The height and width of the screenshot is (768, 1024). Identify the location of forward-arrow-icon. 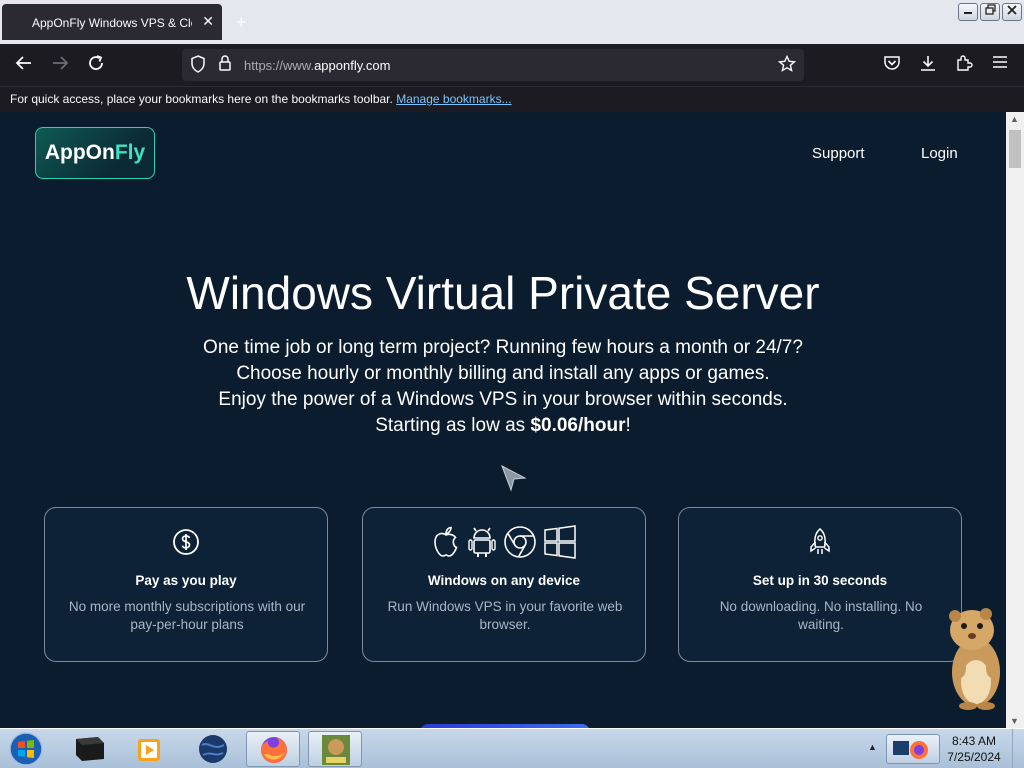
(60, 65).